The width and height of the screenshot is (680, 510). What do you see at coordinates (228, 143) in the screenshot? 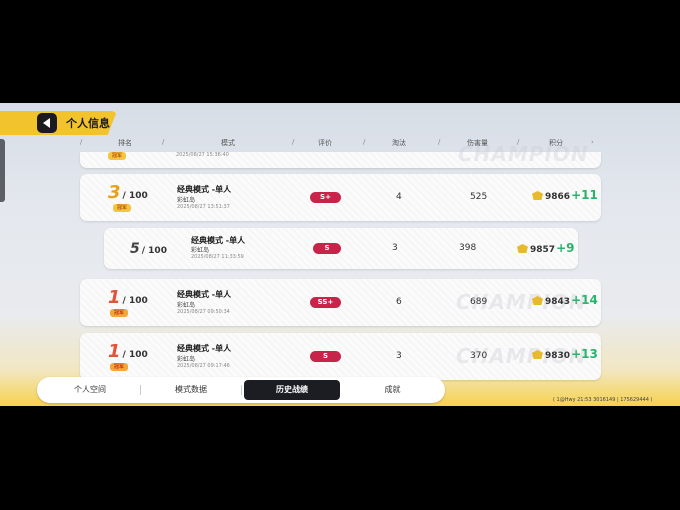
I see `column-mode: 模式` at bounding box center [228, 143].